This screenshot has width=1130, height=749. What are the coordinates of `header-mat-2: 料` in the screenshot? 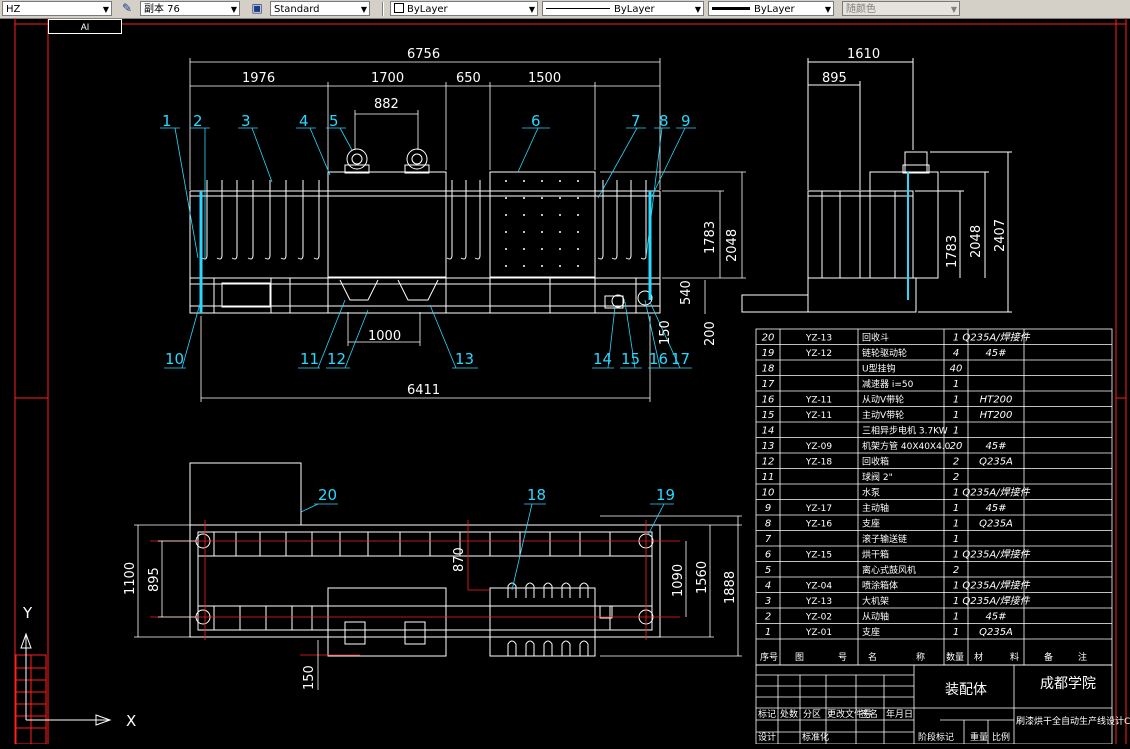 It's located at (1014, 657).